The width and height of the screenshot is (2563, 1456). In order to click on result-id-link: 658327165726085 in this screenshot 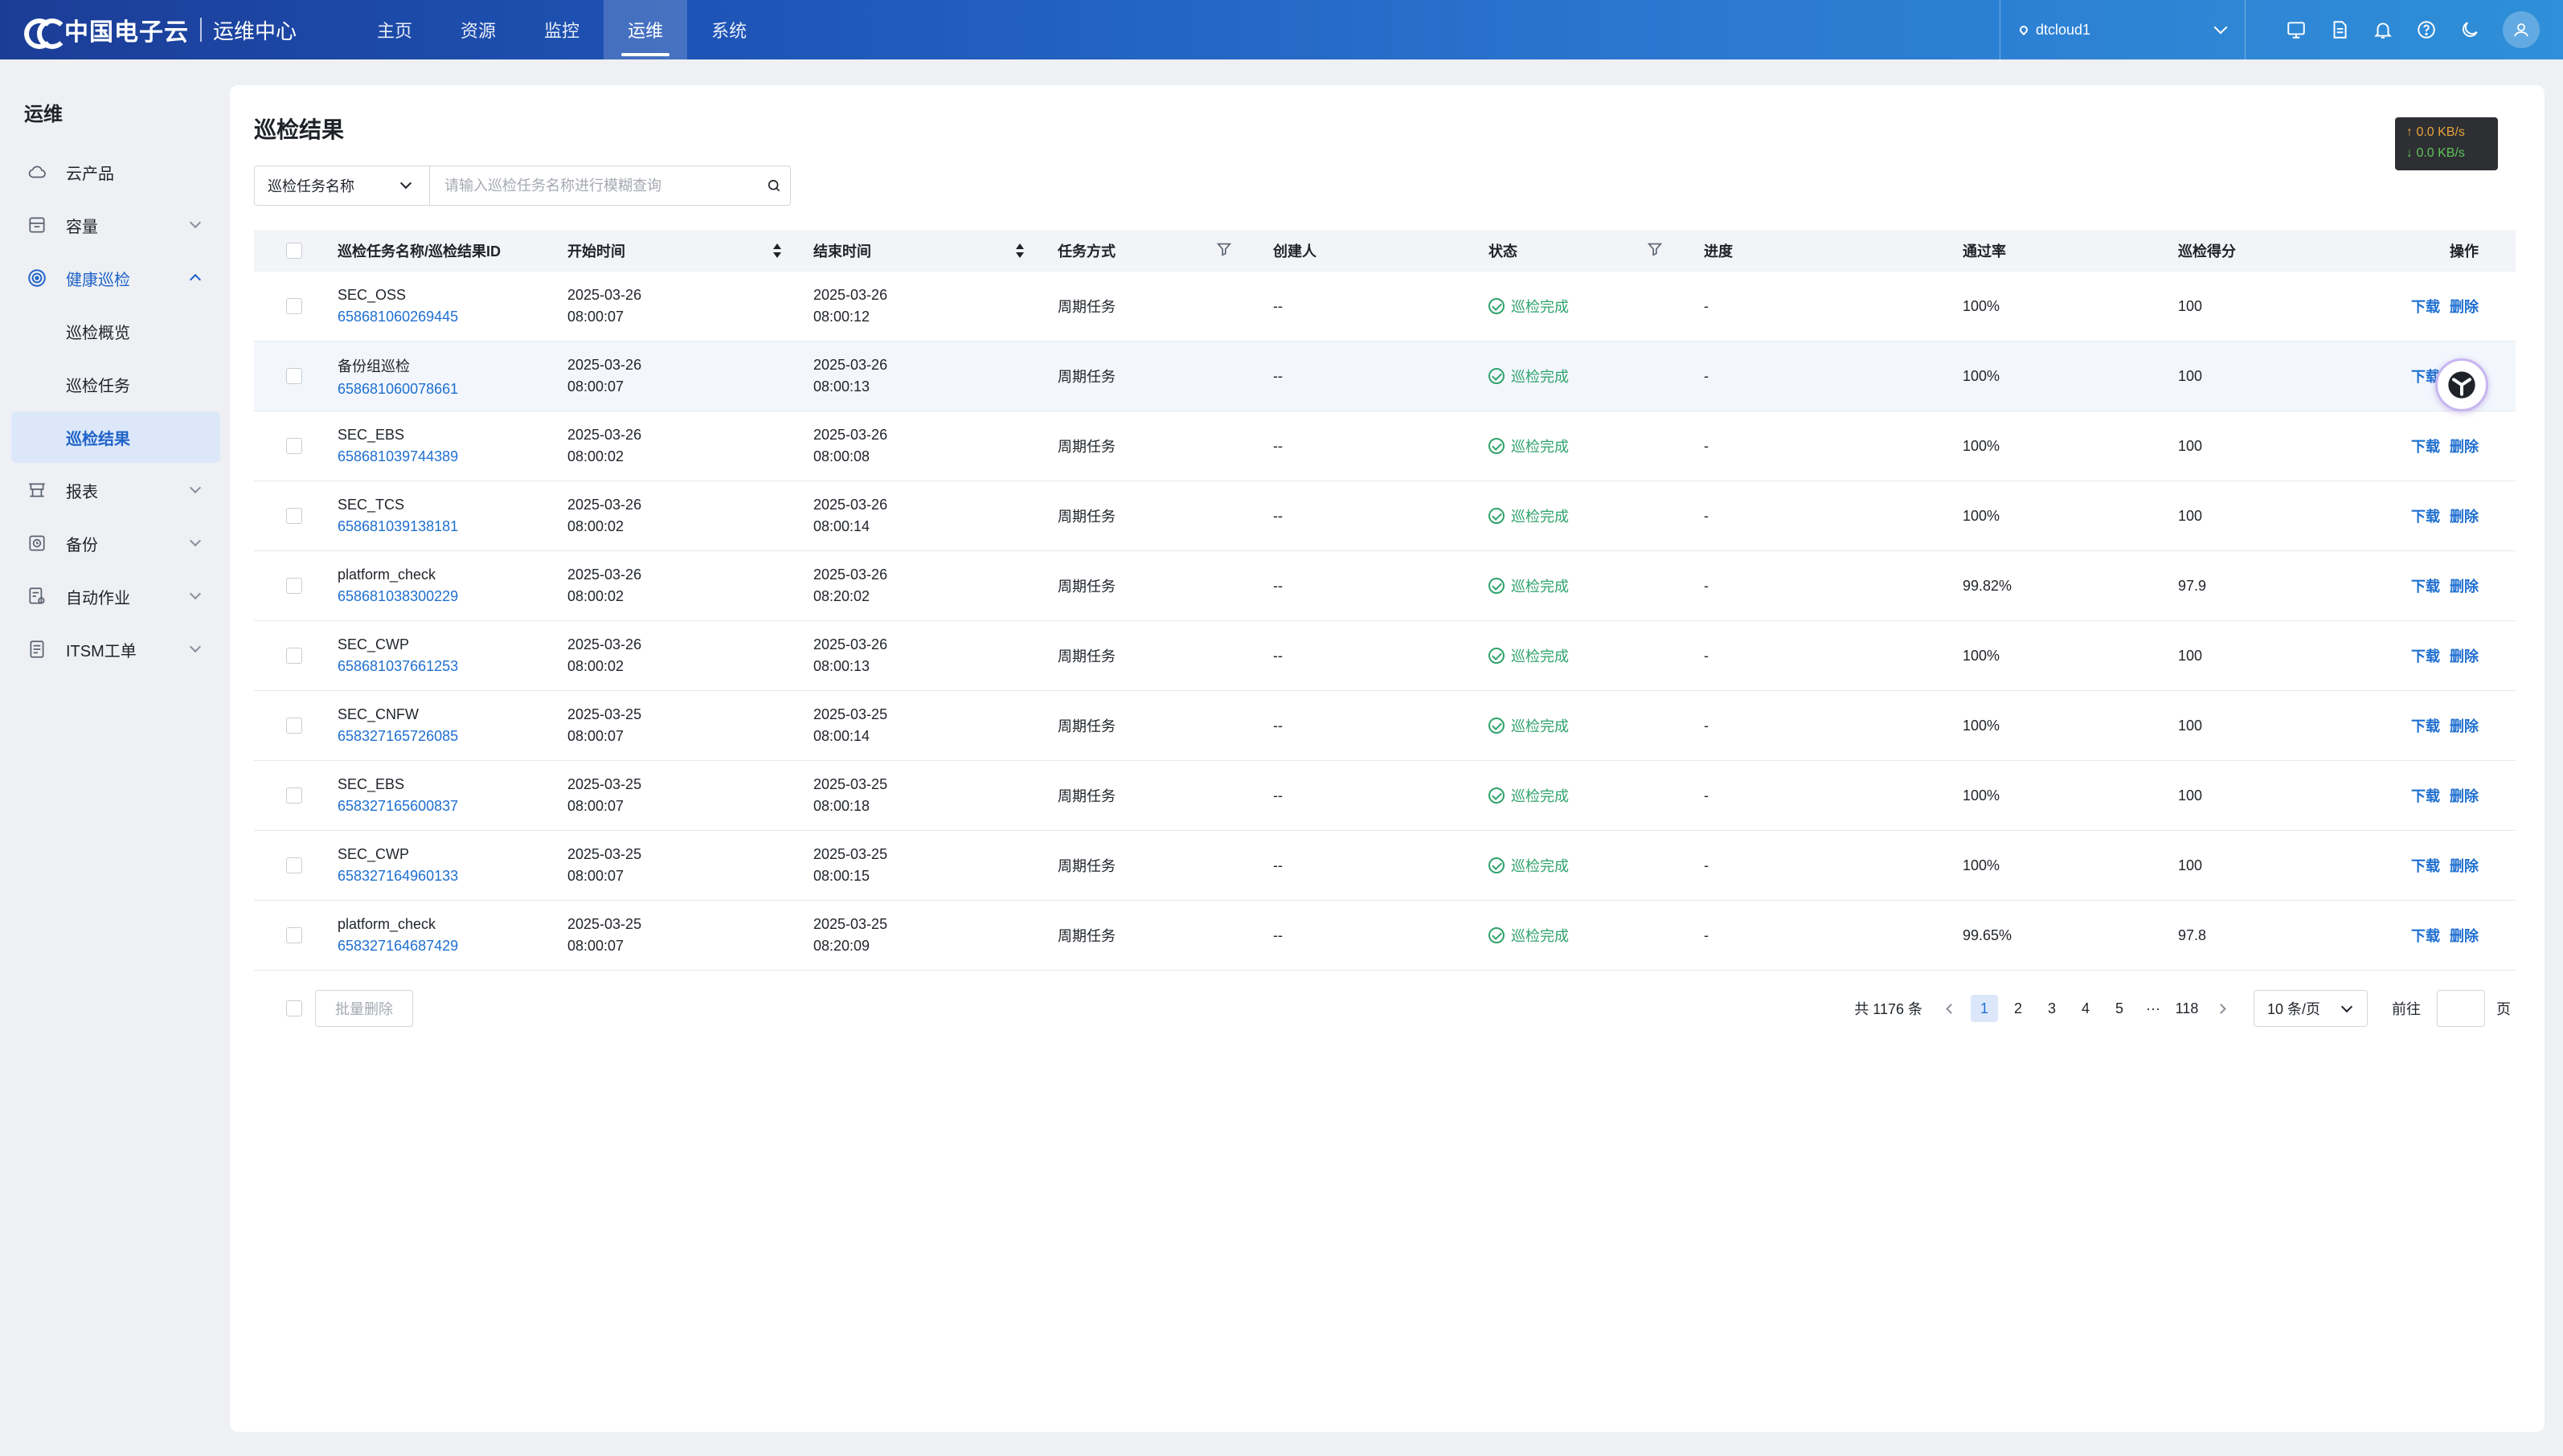, I will do `click(398, 736)`.